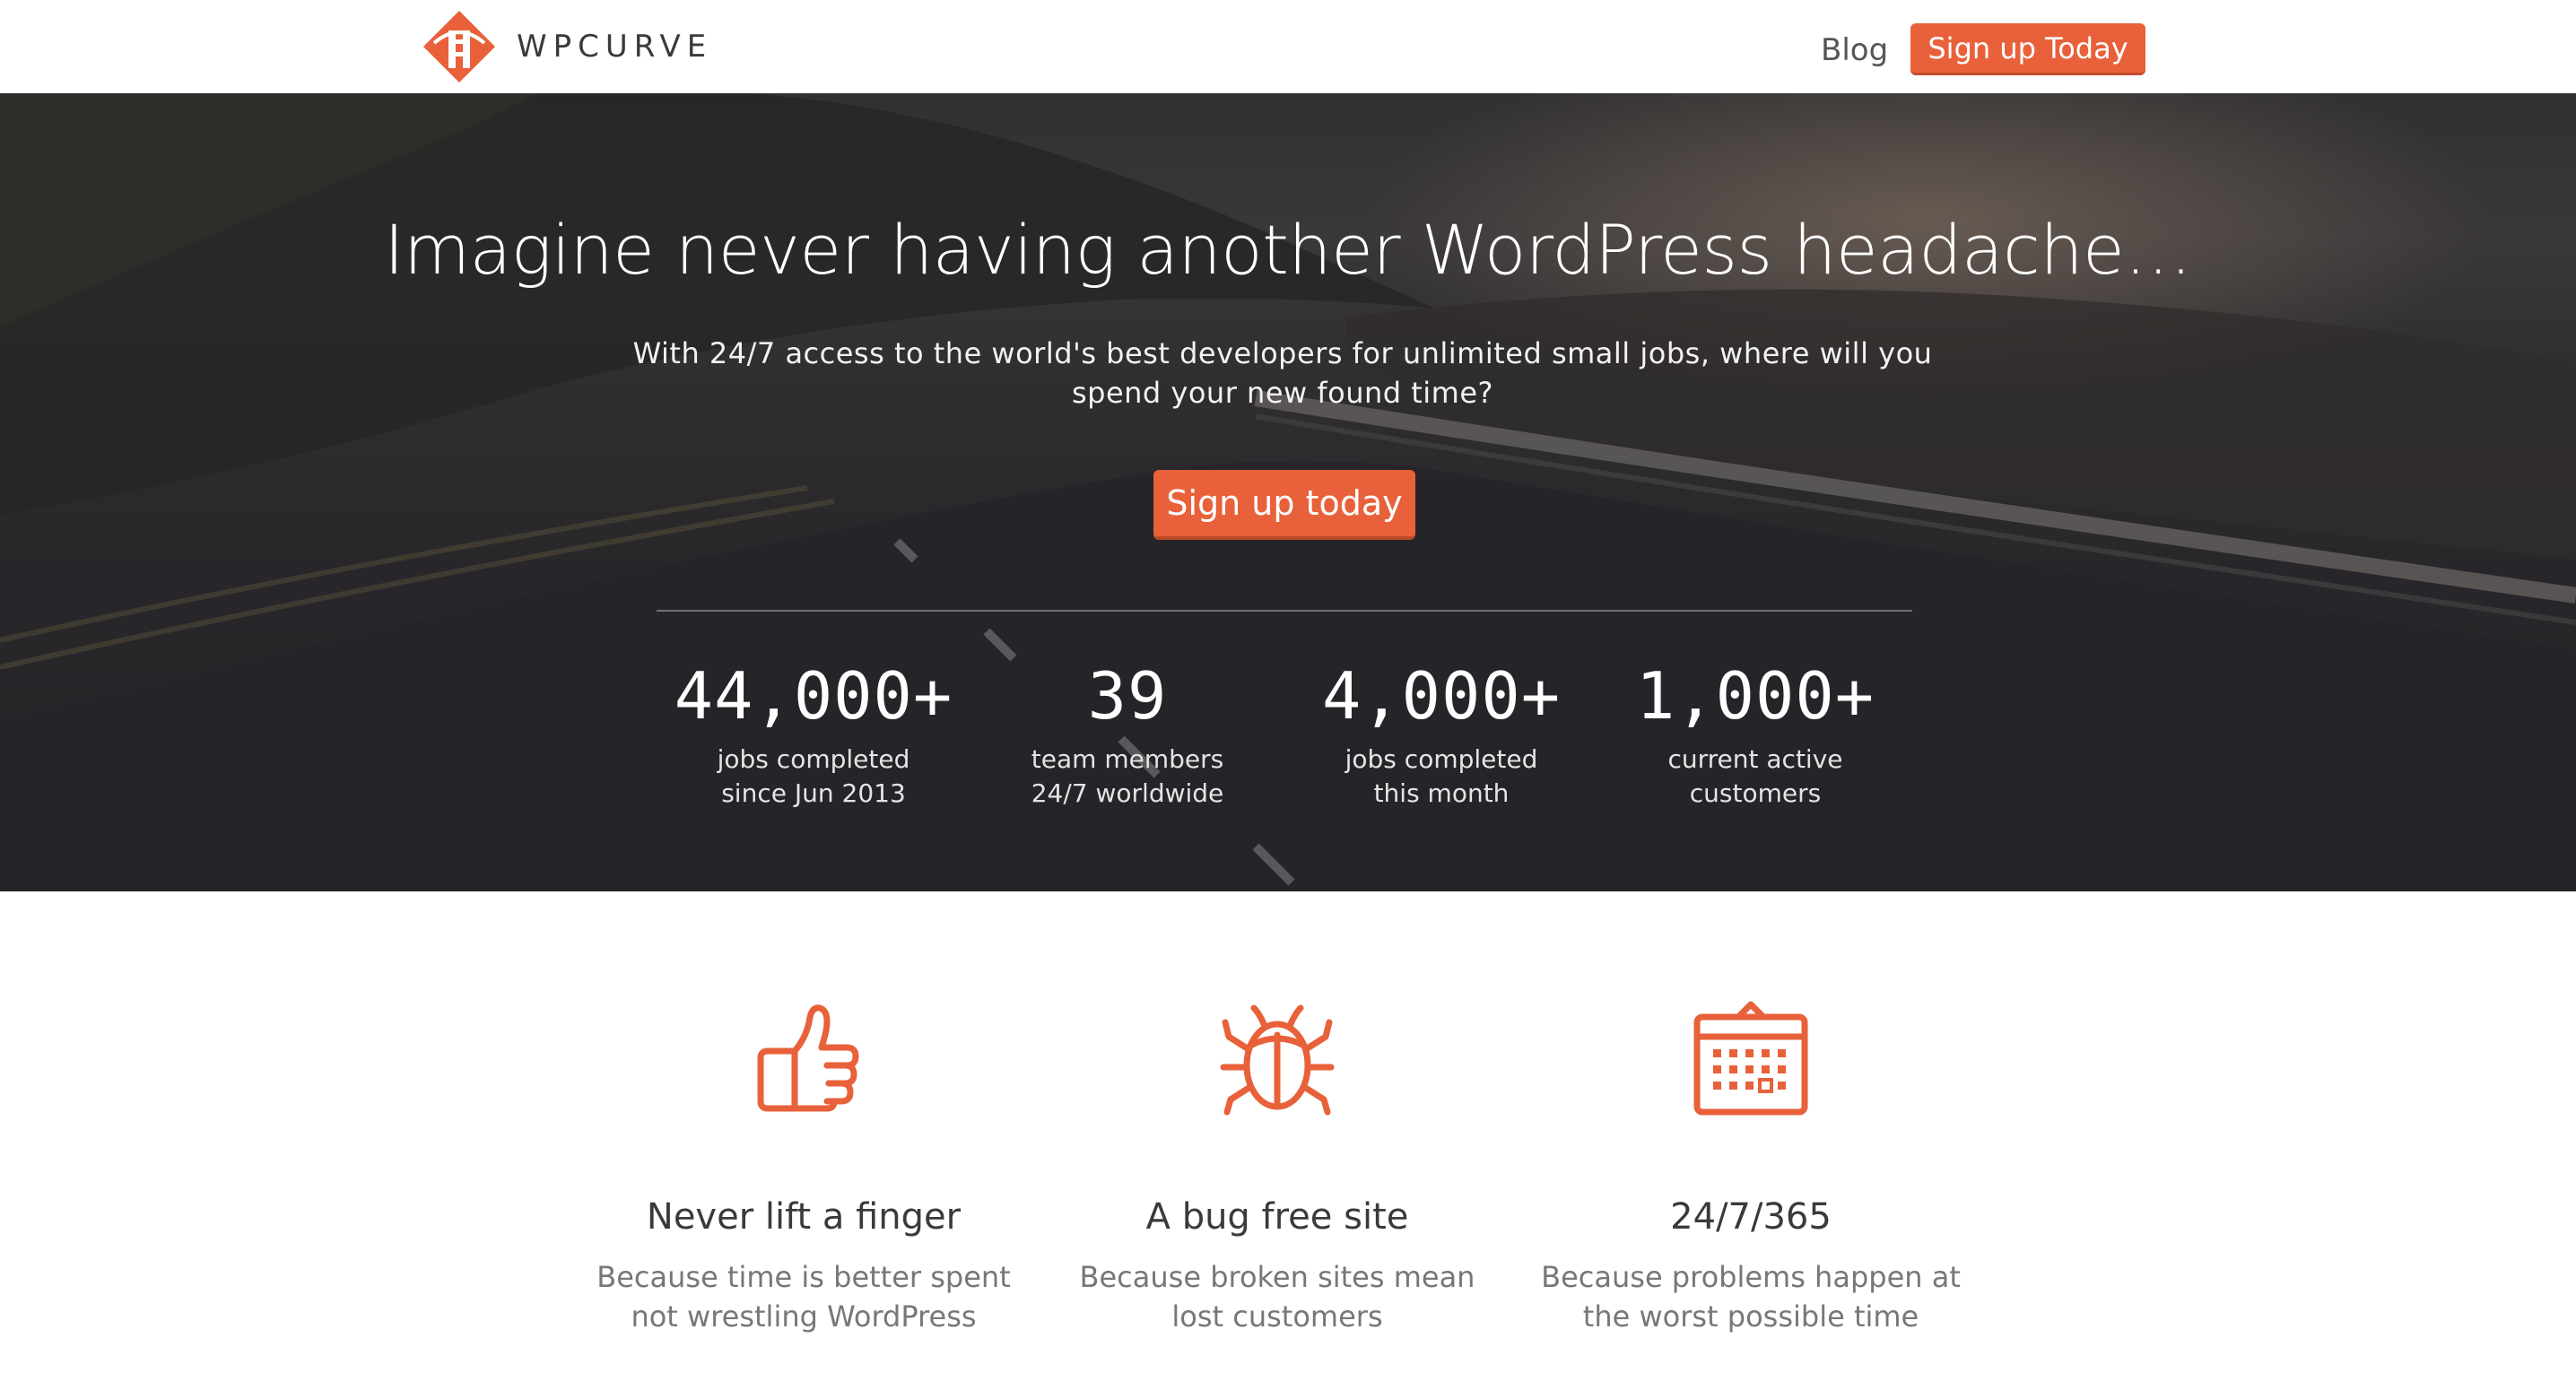 This screenshot has height=1399, width=2576. Describe the element at coordinates (1288, 47) in the screenshot. I see `site-header: WPCURVE Blog Sign up Today` at that location.